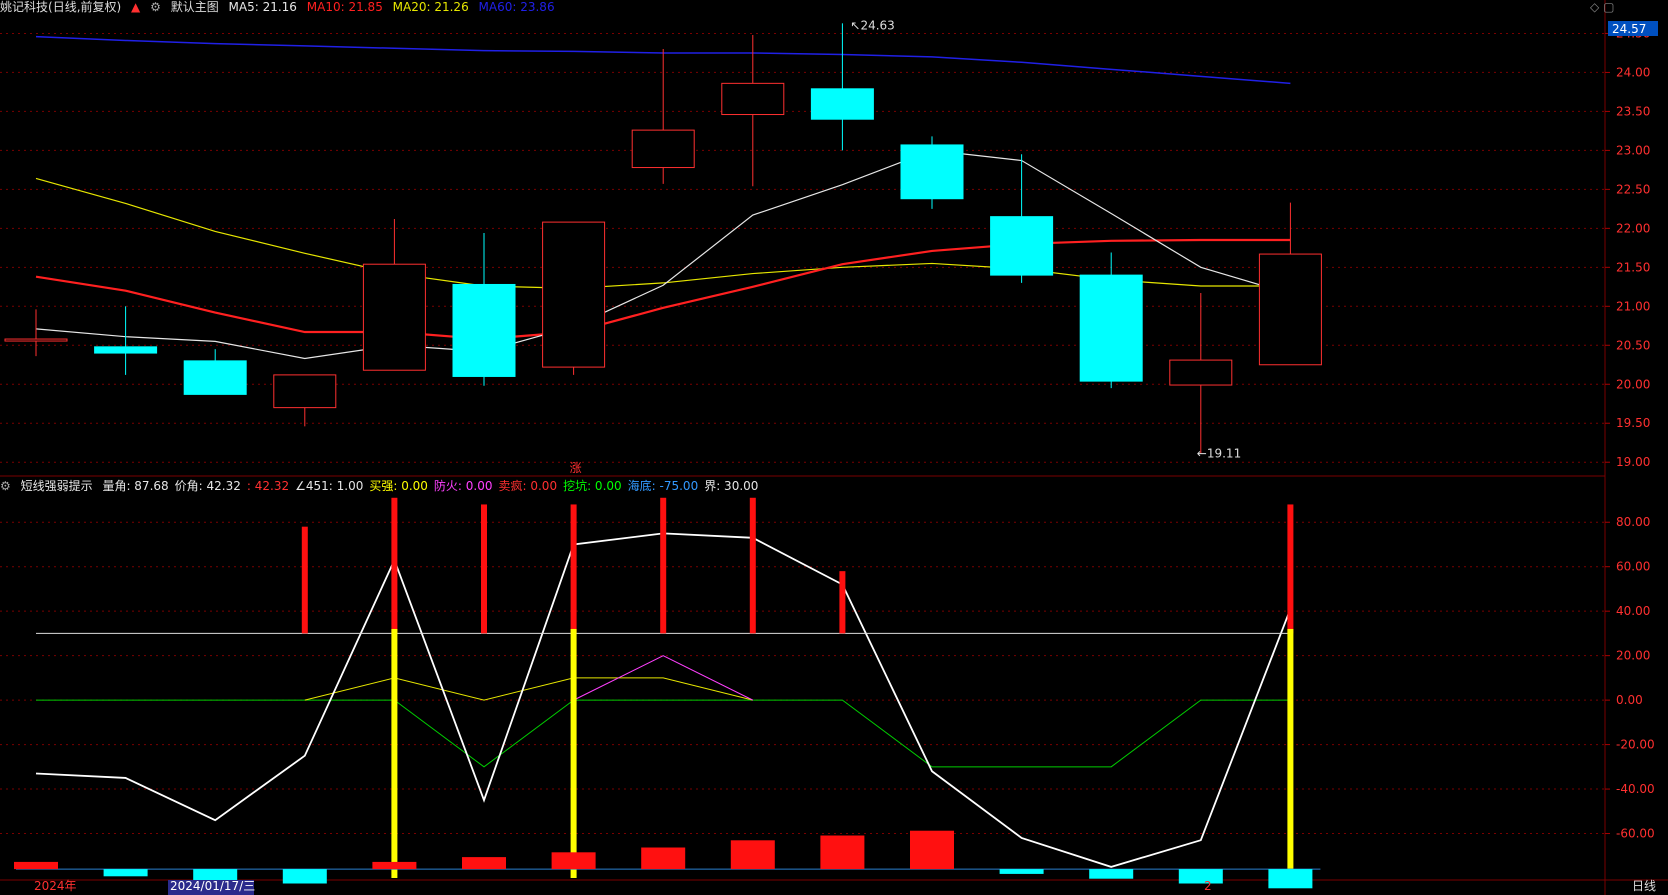  What do you see at coordinates (57, 486) in the screenshot?
I see `indicator-name: 短线强弱提示` at bounding box center [57, 486].